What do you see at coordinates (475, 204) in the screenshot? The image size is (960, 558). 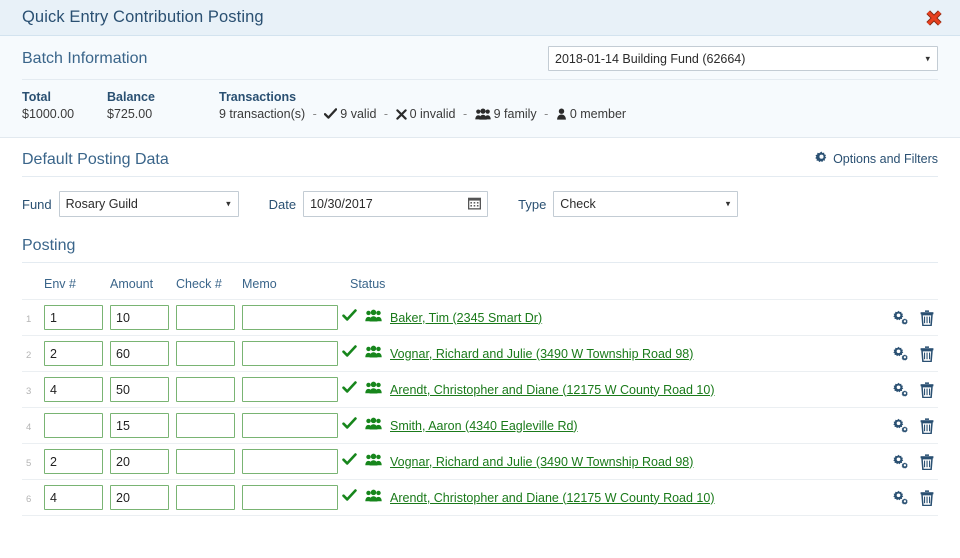 I see `calendar-icon` at bounding box center [475, 204].